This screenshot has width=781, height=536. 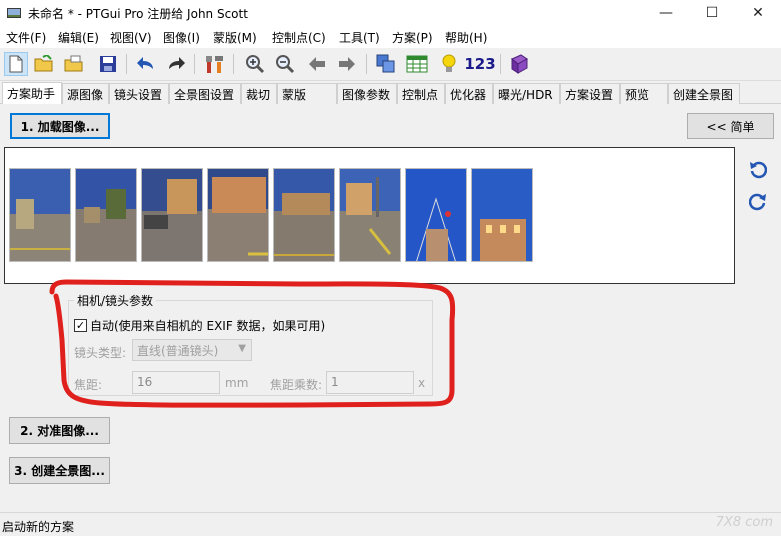 What do you see at coordinates (644, 93) in the screenshot?
I see `tab-preview: 预览` at bounding box center [644, 93].